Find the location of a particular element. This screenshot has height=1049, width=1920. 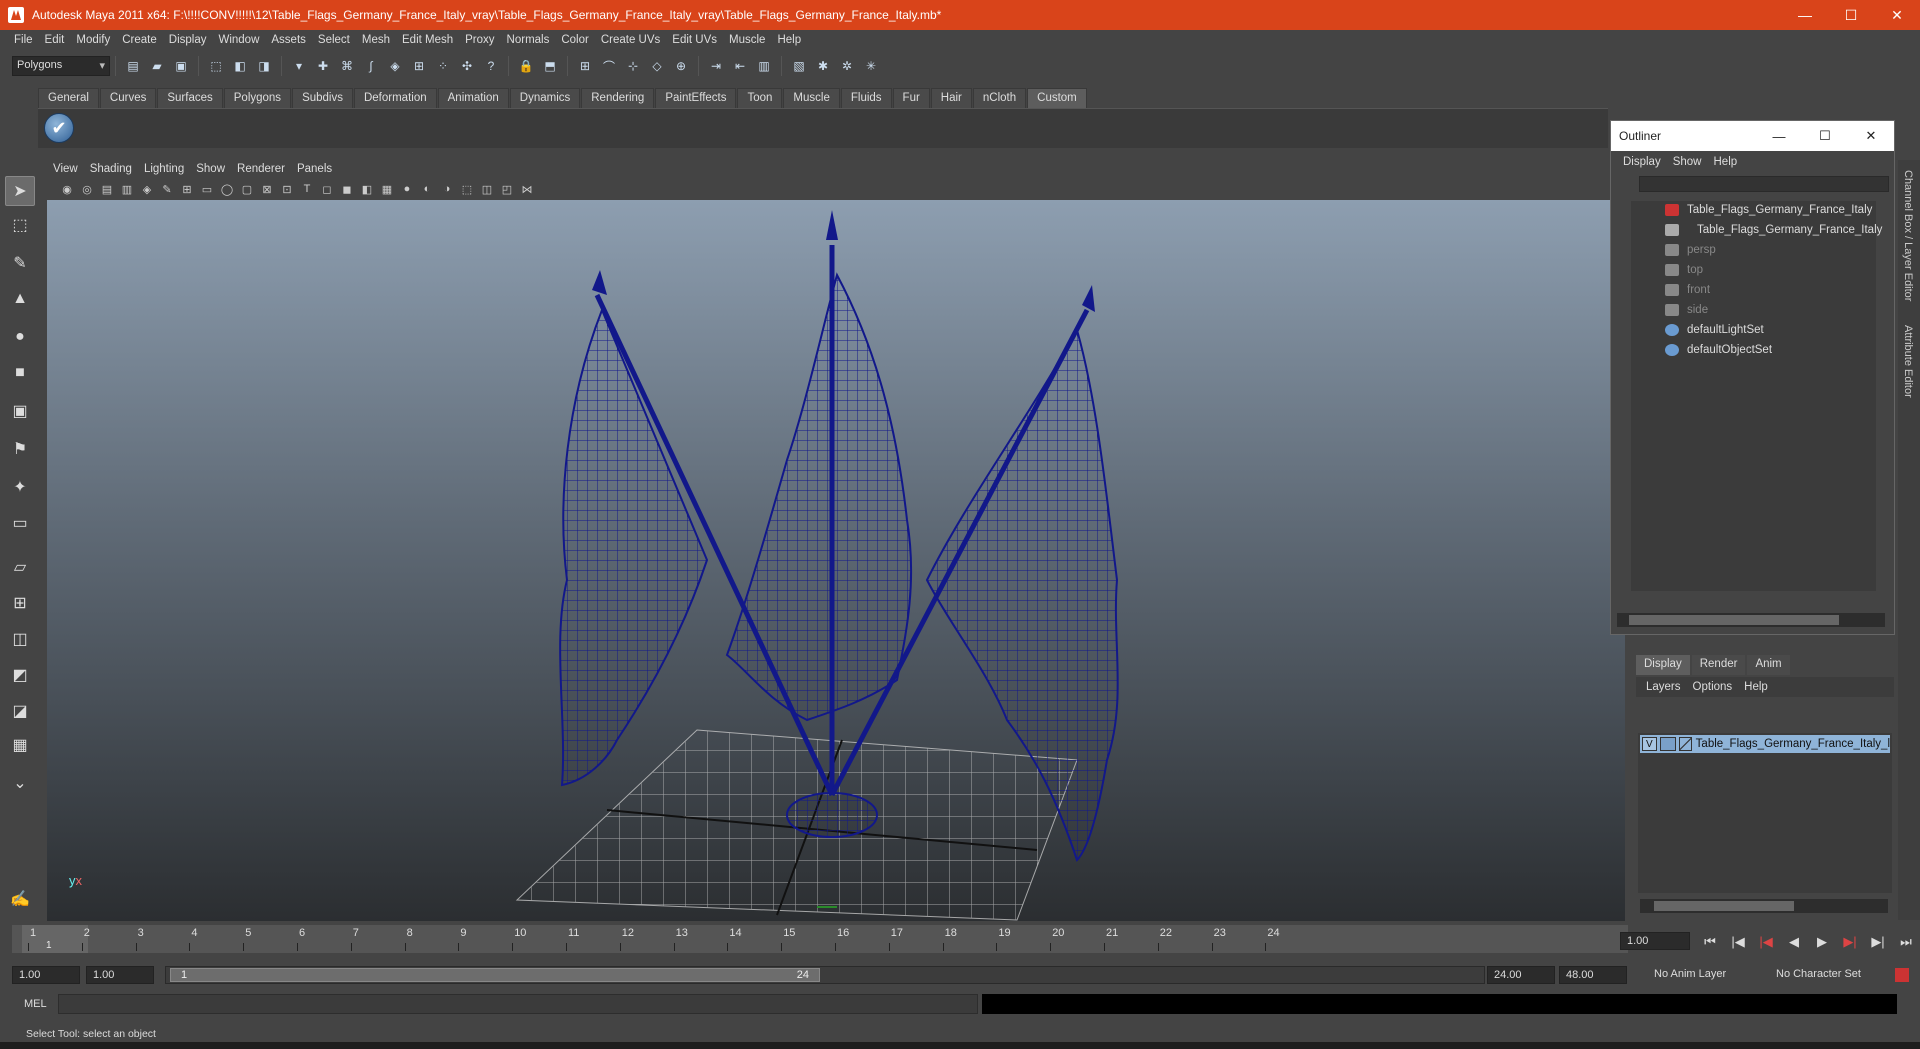

layer-tab-display: Display is located at coordinates (1663, 665).